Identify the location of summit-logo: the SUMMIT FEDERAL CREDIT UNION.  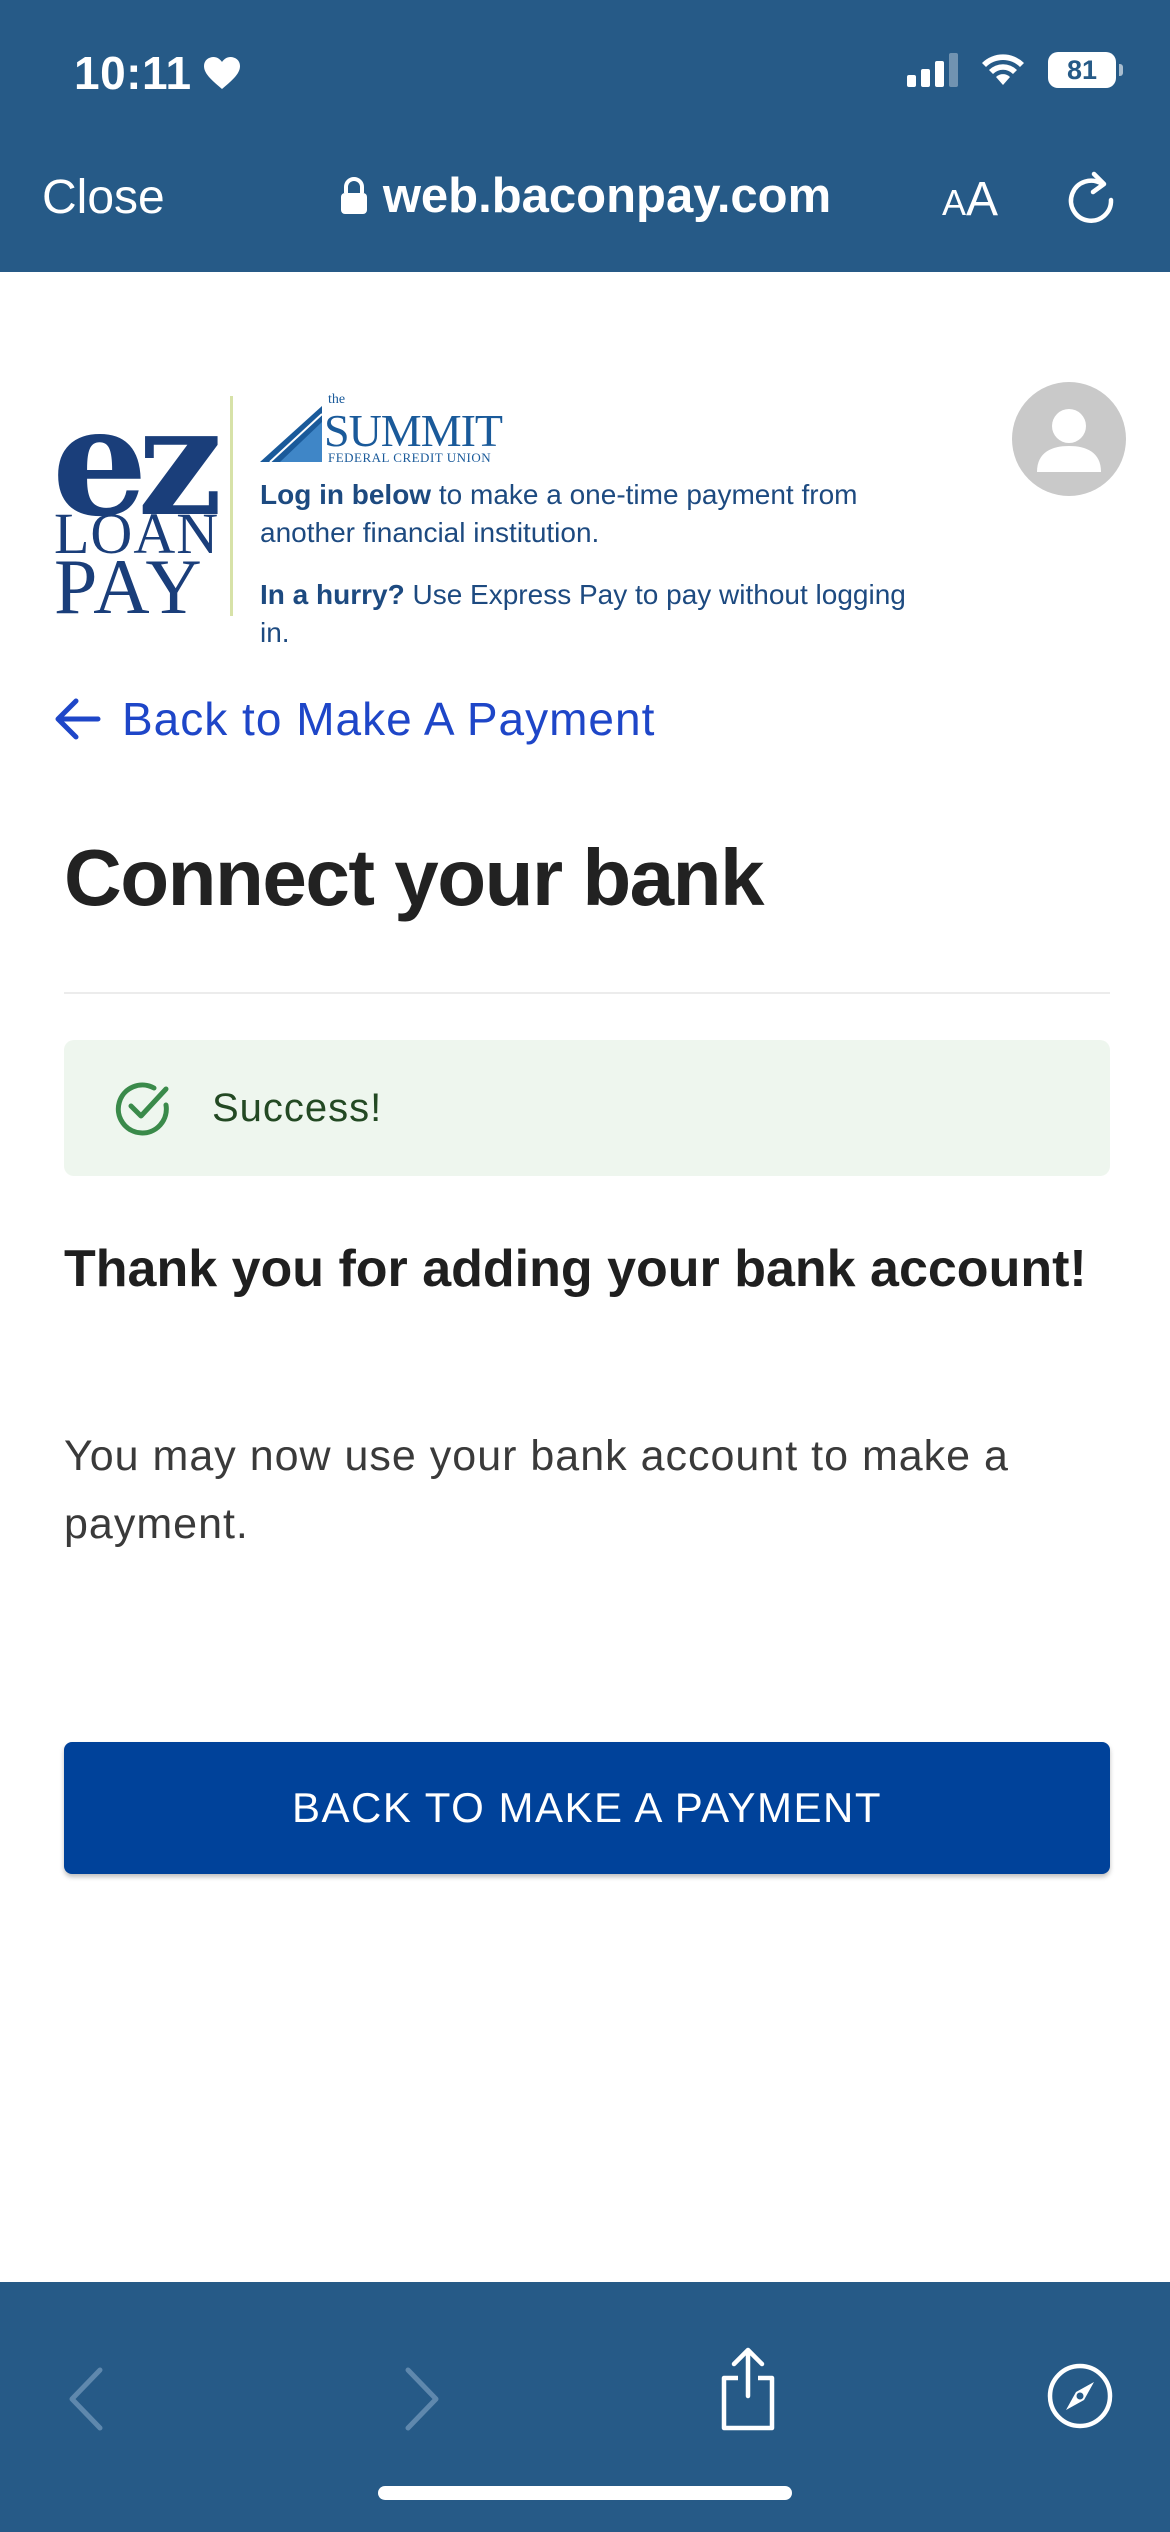
(390, 428).